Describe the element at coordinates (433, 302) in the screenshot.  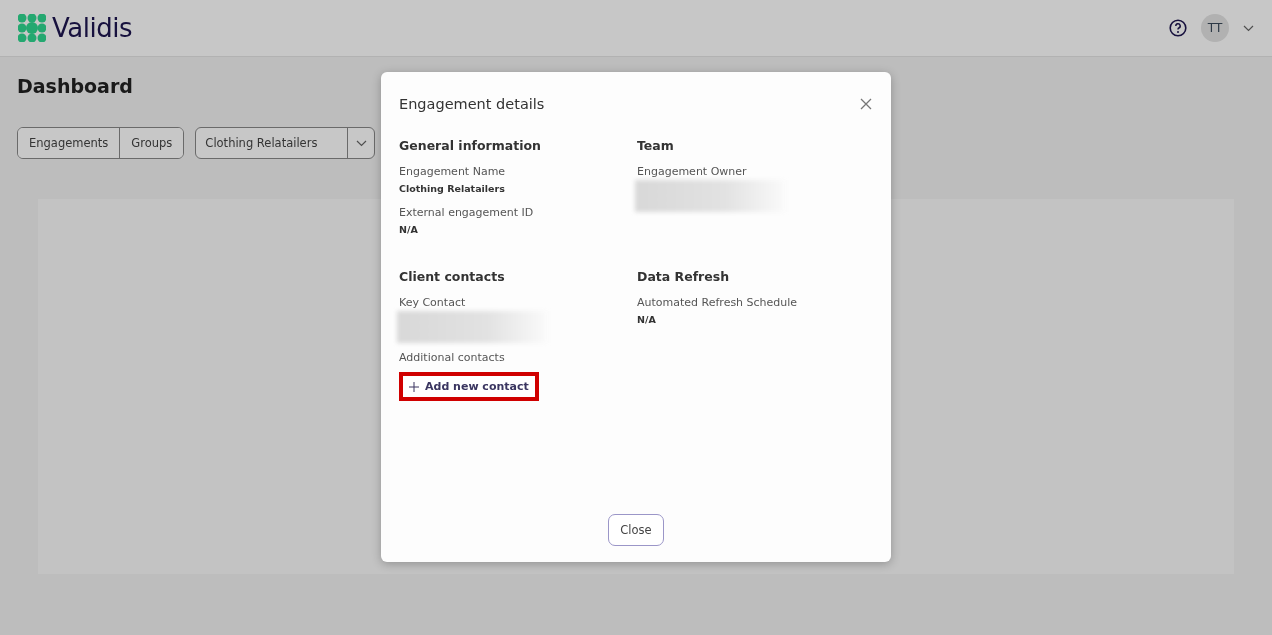
I see `field-label: Key Contact` at that location.